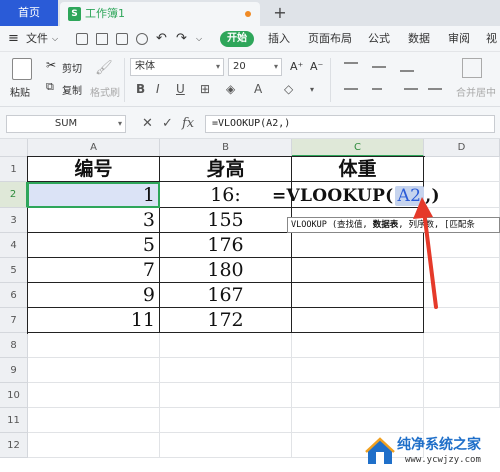  Describe the element at coordinates (180, 89) in the screenshot. I see `underline-button: U` at that location.